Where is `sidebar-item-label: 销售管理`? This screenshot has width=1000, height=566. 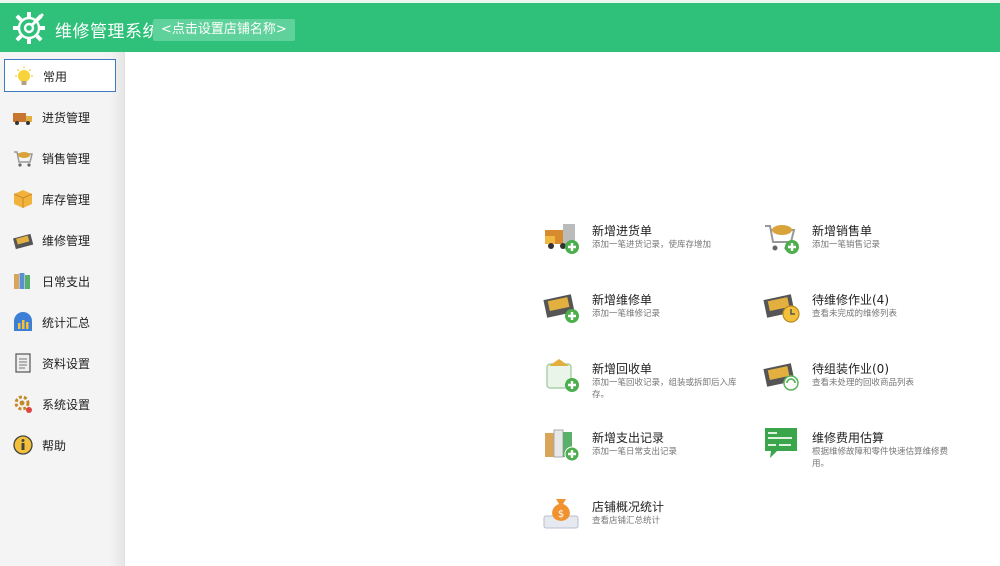
sidebar-item-label: 销售管理 is located at coordinates (66, 159).